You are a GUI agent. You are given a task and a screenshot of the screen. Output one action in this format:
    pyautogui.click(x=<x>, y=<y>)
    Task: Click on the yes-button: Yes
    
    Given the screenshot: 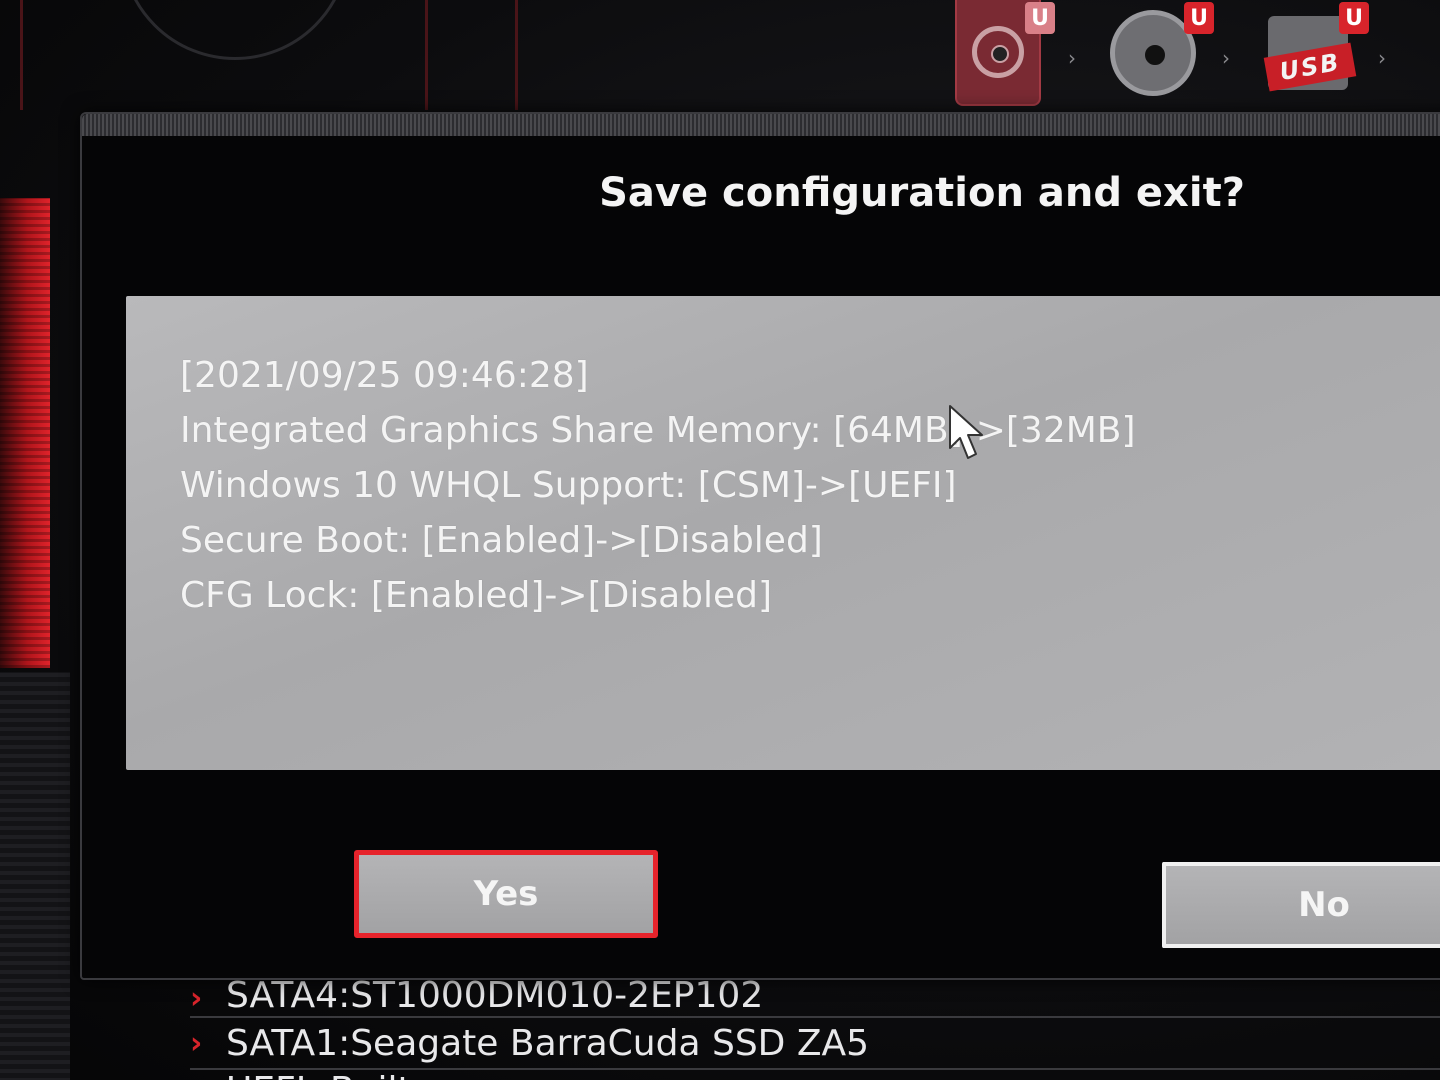 What is the action you would take?
    pyautogui.click(x=506, y=894)
    